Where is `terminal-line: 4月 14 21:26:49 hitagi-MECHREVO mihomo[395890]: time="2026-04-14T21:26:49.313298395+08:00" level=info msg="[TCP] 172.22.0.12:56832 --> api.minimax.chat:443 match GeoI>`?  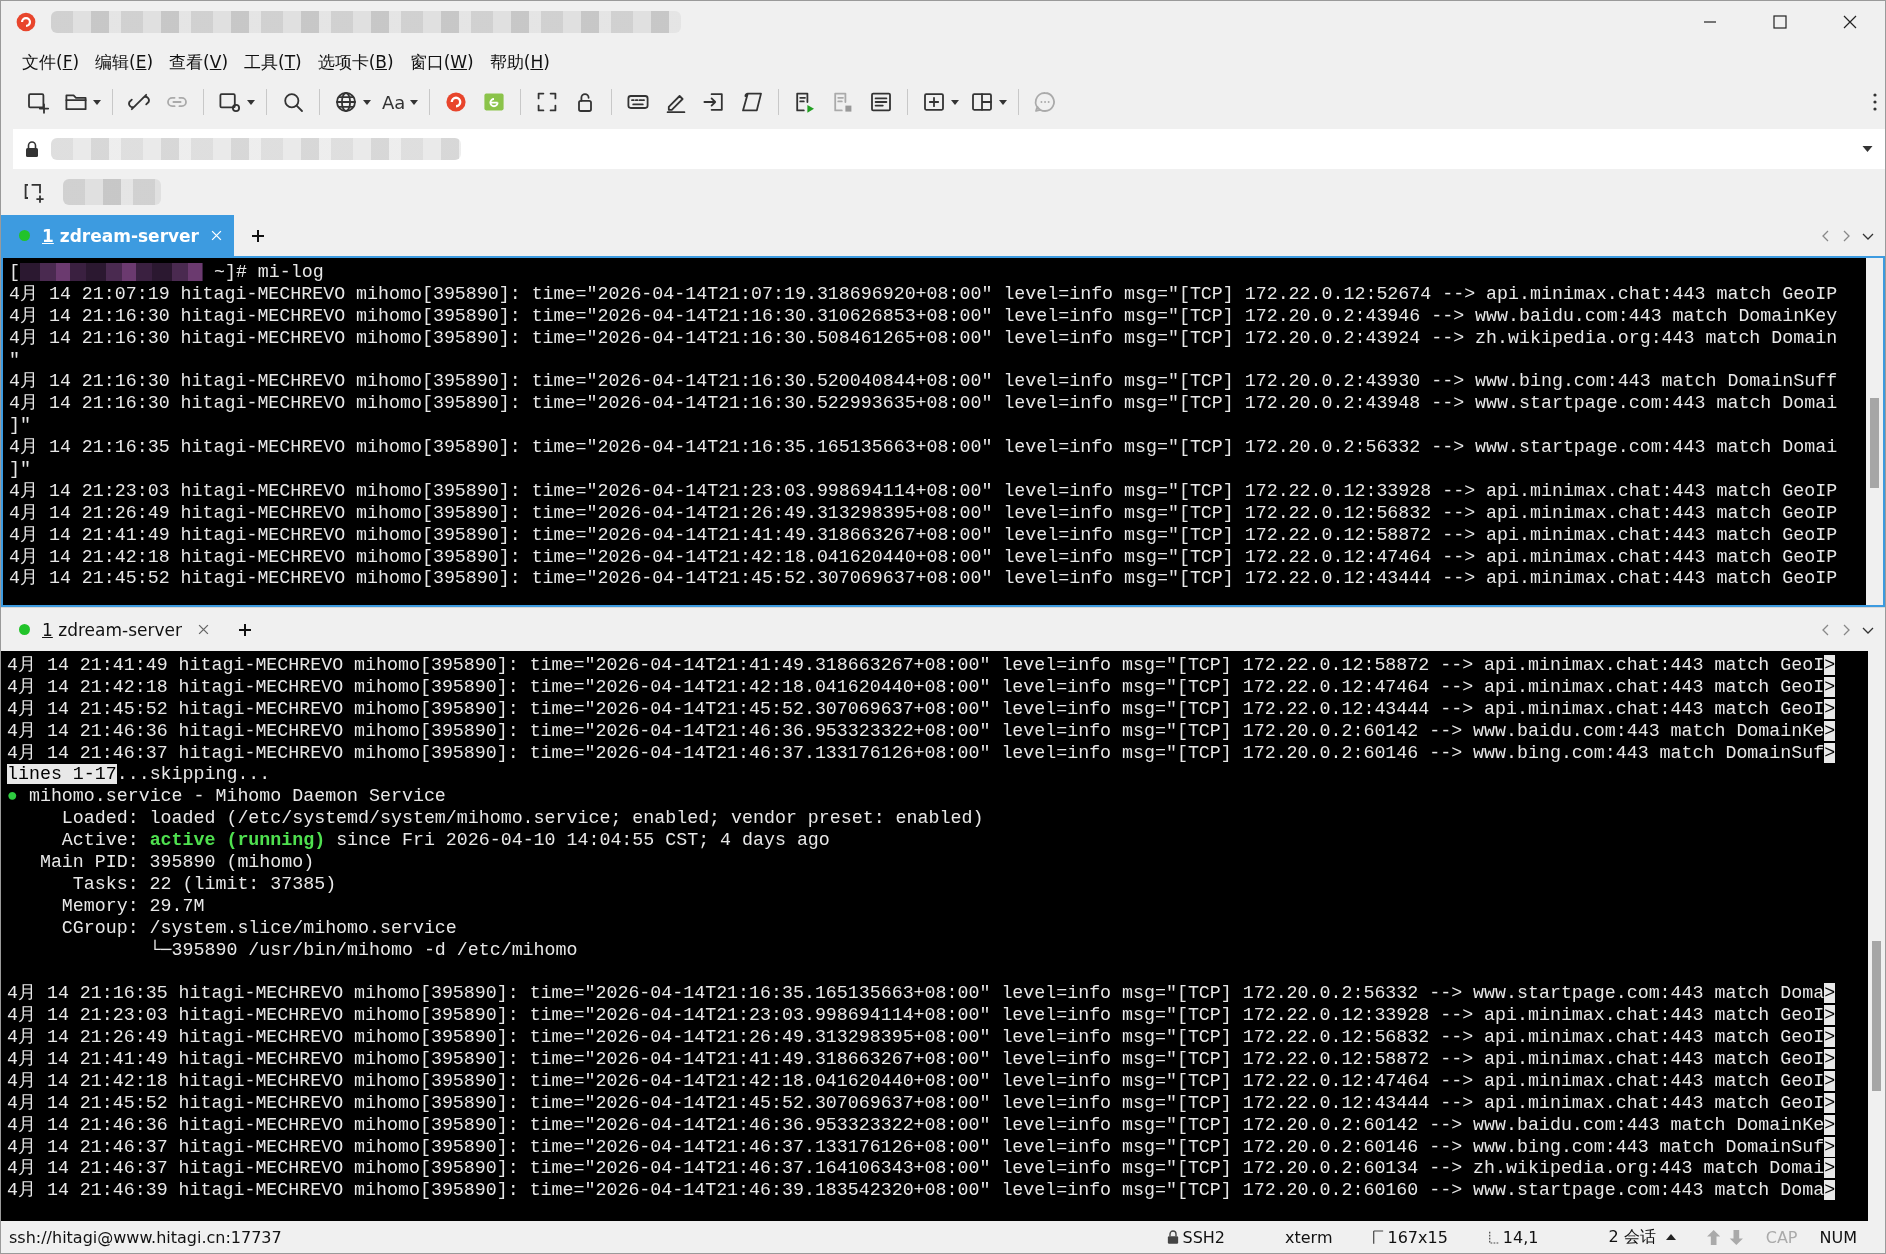 terminal-line: 4月 14 21:26:49 hitagi-MECHREVO mihomo[395890]: time="2026-04-14T21:26:49.313298395+08:00" level=info msg="[TCP] 172.22.0.12:56832 --> api.minimax.chat:443 match GeoI> is located at coordinates (922, 1038).